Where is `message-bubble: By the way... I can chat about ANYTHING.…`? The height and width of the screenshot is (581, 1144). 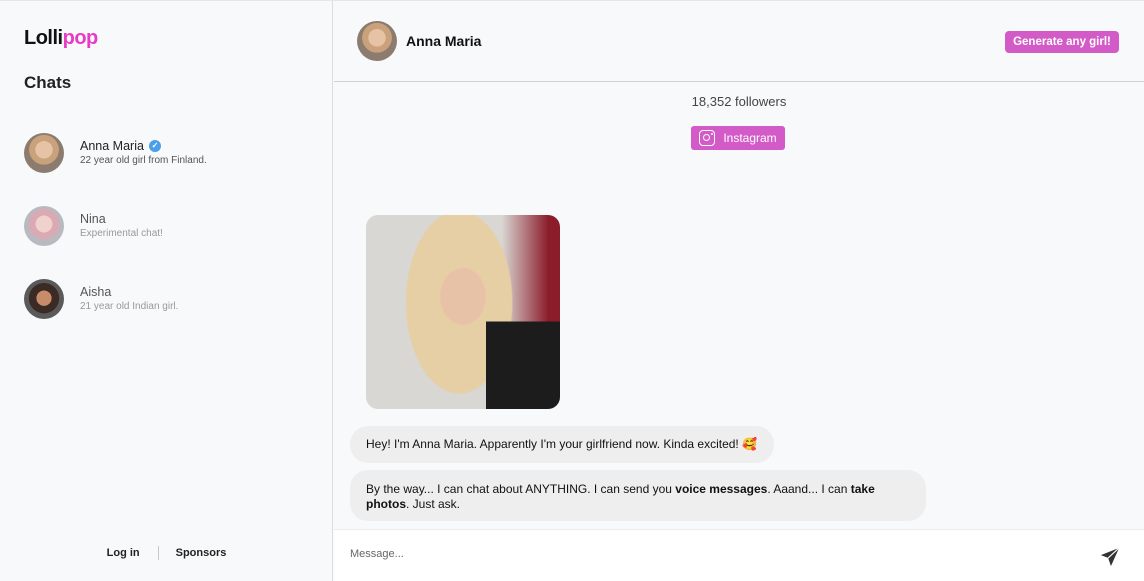 message-bubble: By the way... I can chat about ANYTHING.… is located at coordinates (638, 495).